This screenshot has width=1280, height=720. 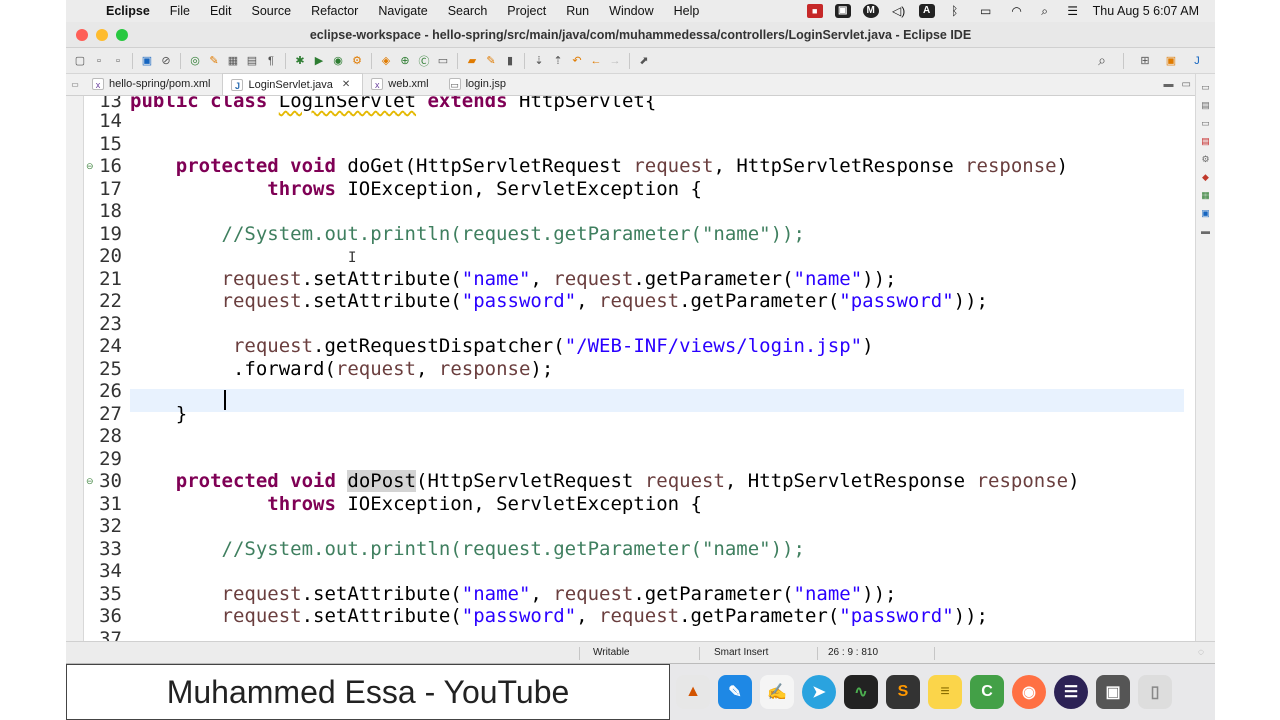 I want to click on coverage-icon: ◉, so click(x=338, y=61).